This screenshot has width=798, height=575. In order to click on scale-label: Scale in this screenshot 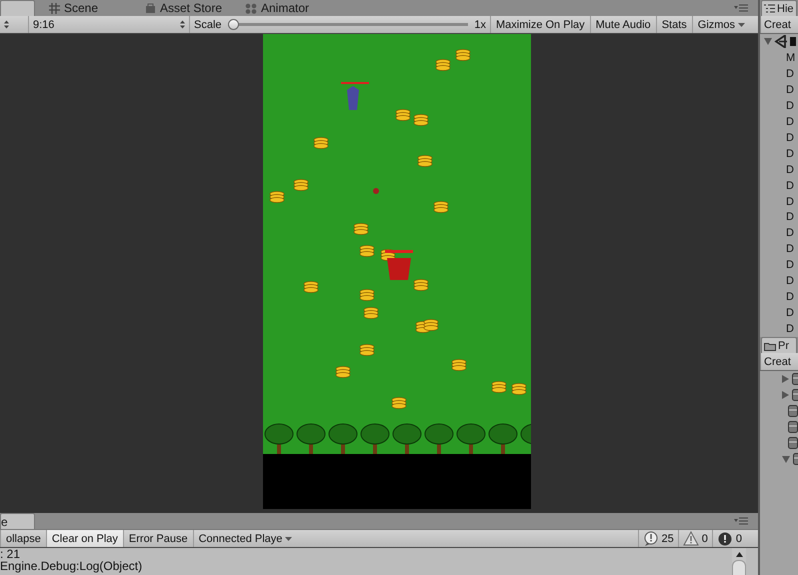, I will do `click(208, 24)`.